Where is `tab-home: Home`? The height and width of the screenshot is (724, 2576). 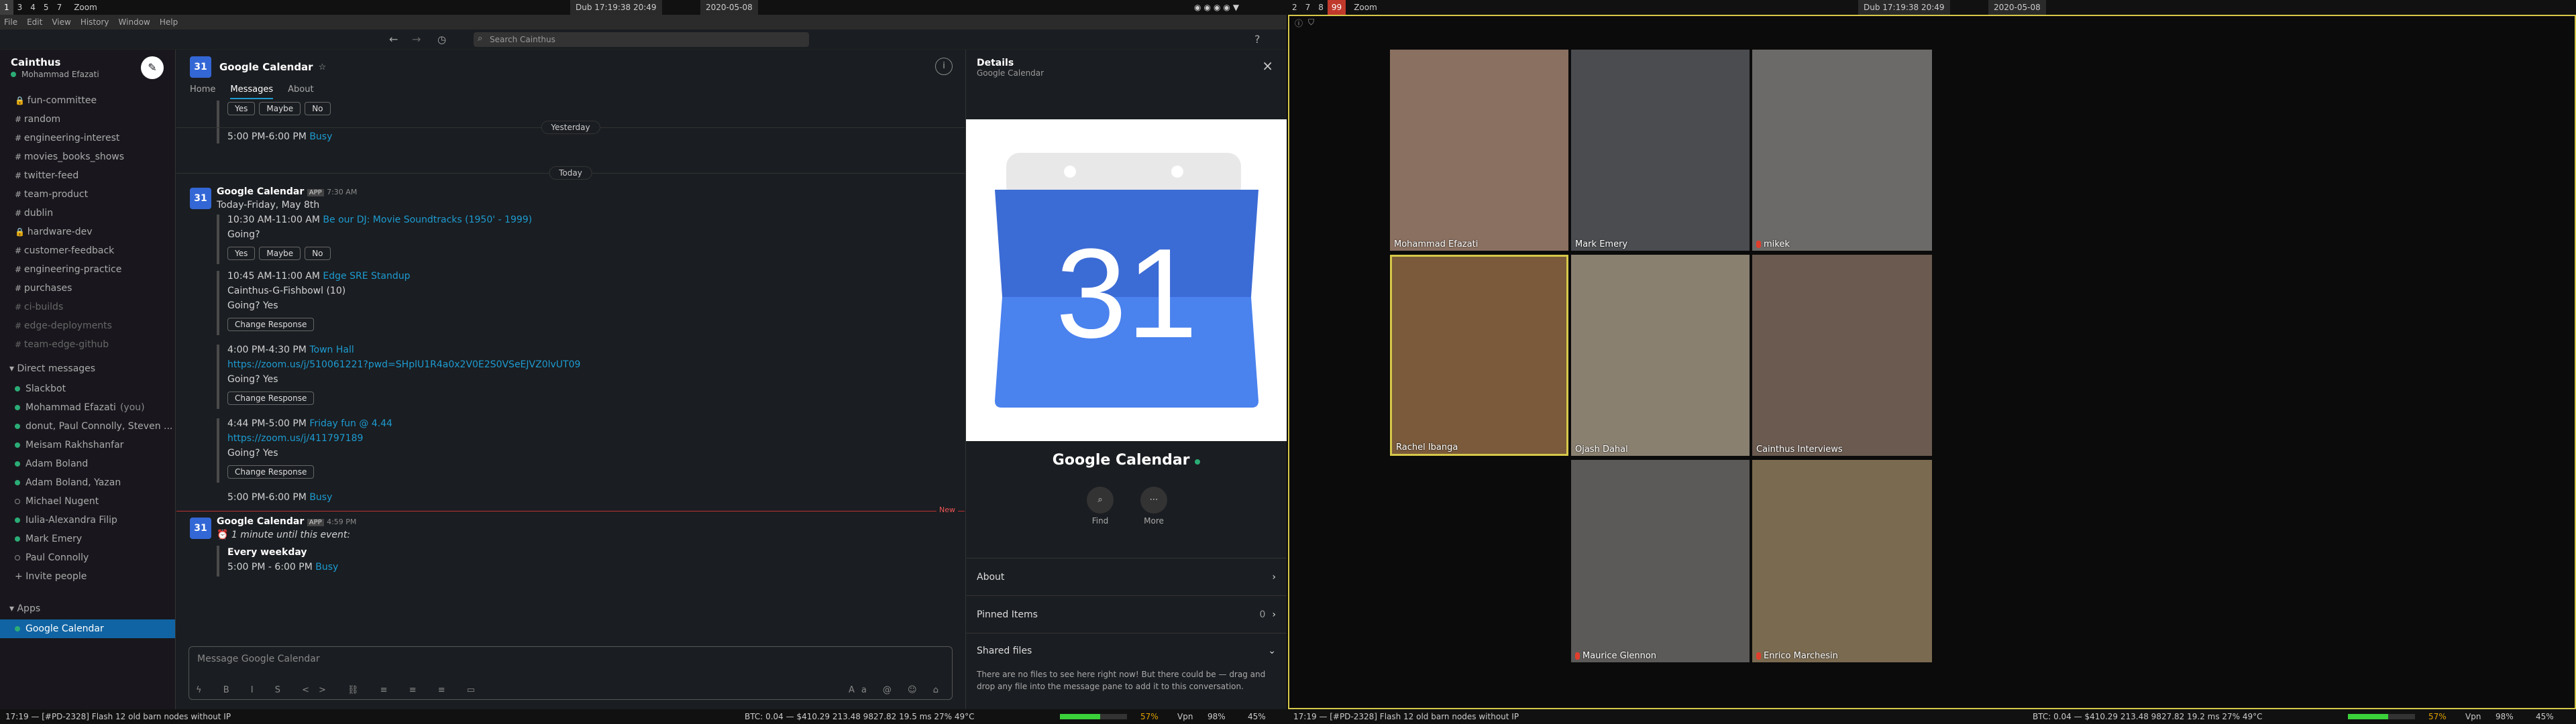
tab-home: Home is located at coordinates (202, 92).